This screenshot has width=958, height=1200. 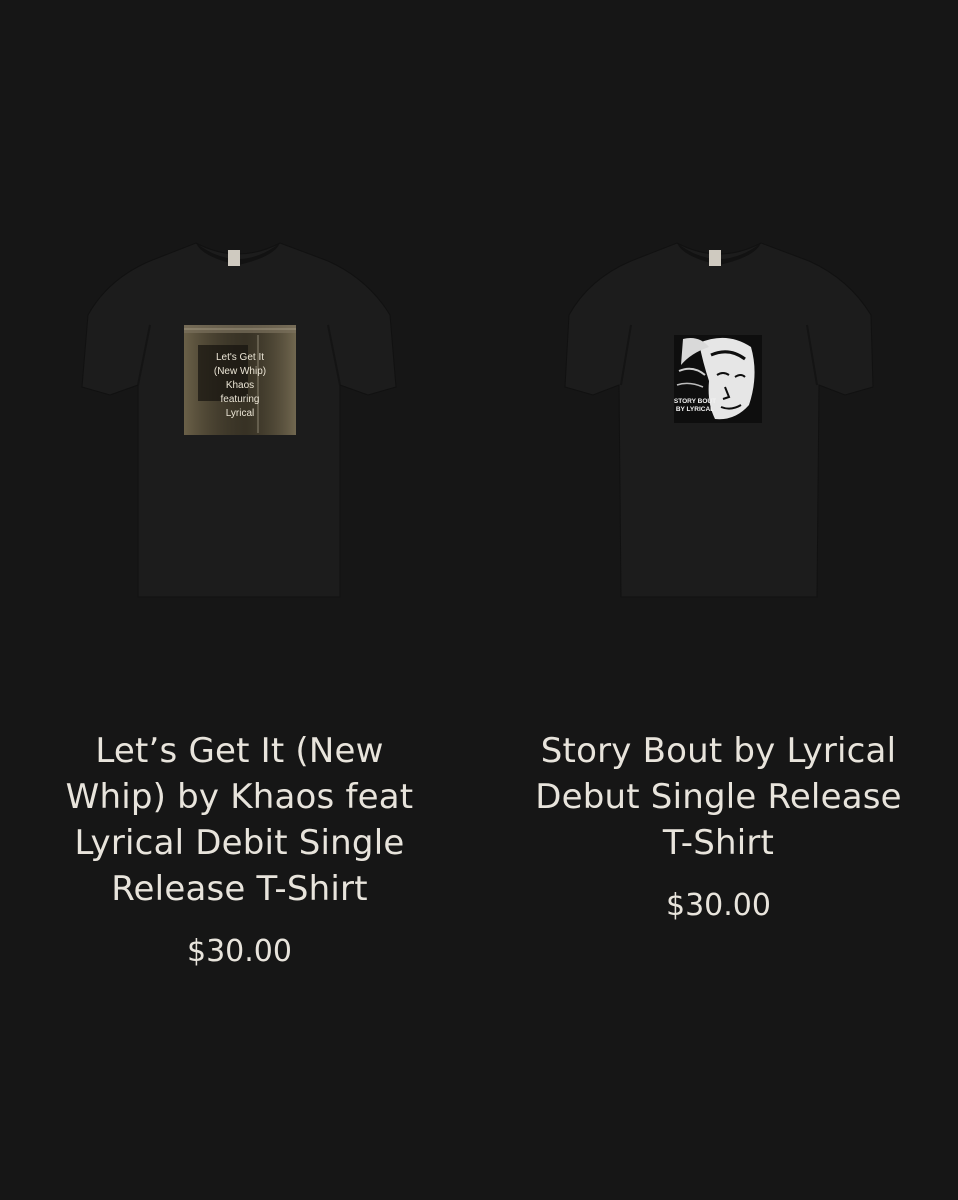 What do you see at coordinates (695, 401) in the screenshot?
I see `artwork-line-1: STORY BOUT` at bounding box center [695, 401].